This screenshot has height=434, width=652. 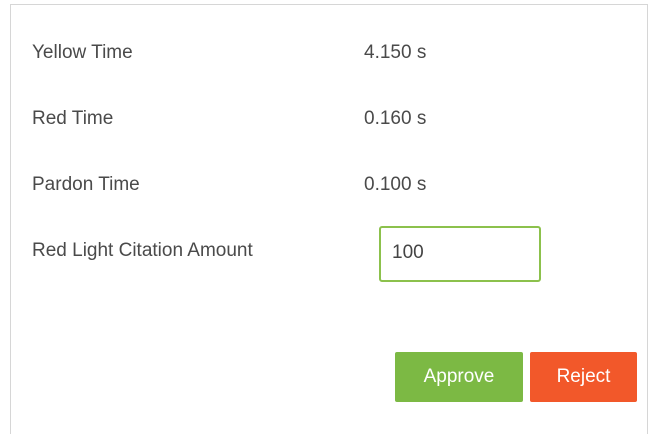 What do you see at coordinates (86, 184) in the screenshot?
I see `pardon-time-label: Pardon Time` at bounding box center [86, 184].